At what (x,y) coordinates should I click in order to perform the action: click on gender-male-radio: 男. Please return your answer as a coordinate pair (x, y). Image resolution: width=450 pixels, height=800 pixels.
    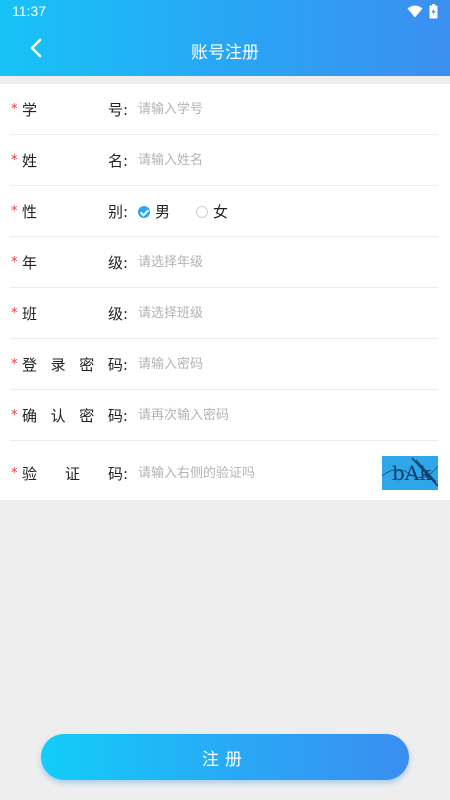
    Looking at the image, I should click on (154, 211).